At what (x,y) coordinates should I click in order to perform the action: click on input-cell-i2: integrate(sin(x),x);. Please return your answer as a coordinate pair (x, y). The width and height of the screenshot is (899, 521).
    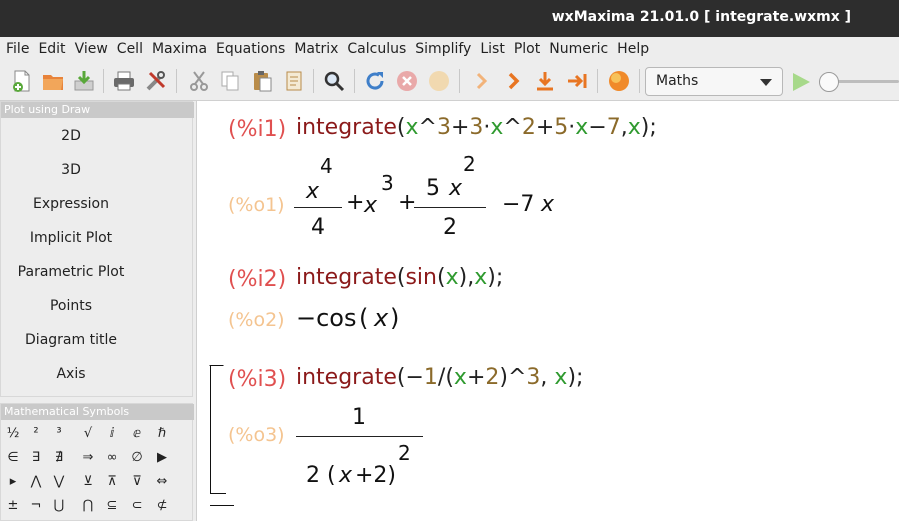
    Looking at the image, I should click on (399, 277).